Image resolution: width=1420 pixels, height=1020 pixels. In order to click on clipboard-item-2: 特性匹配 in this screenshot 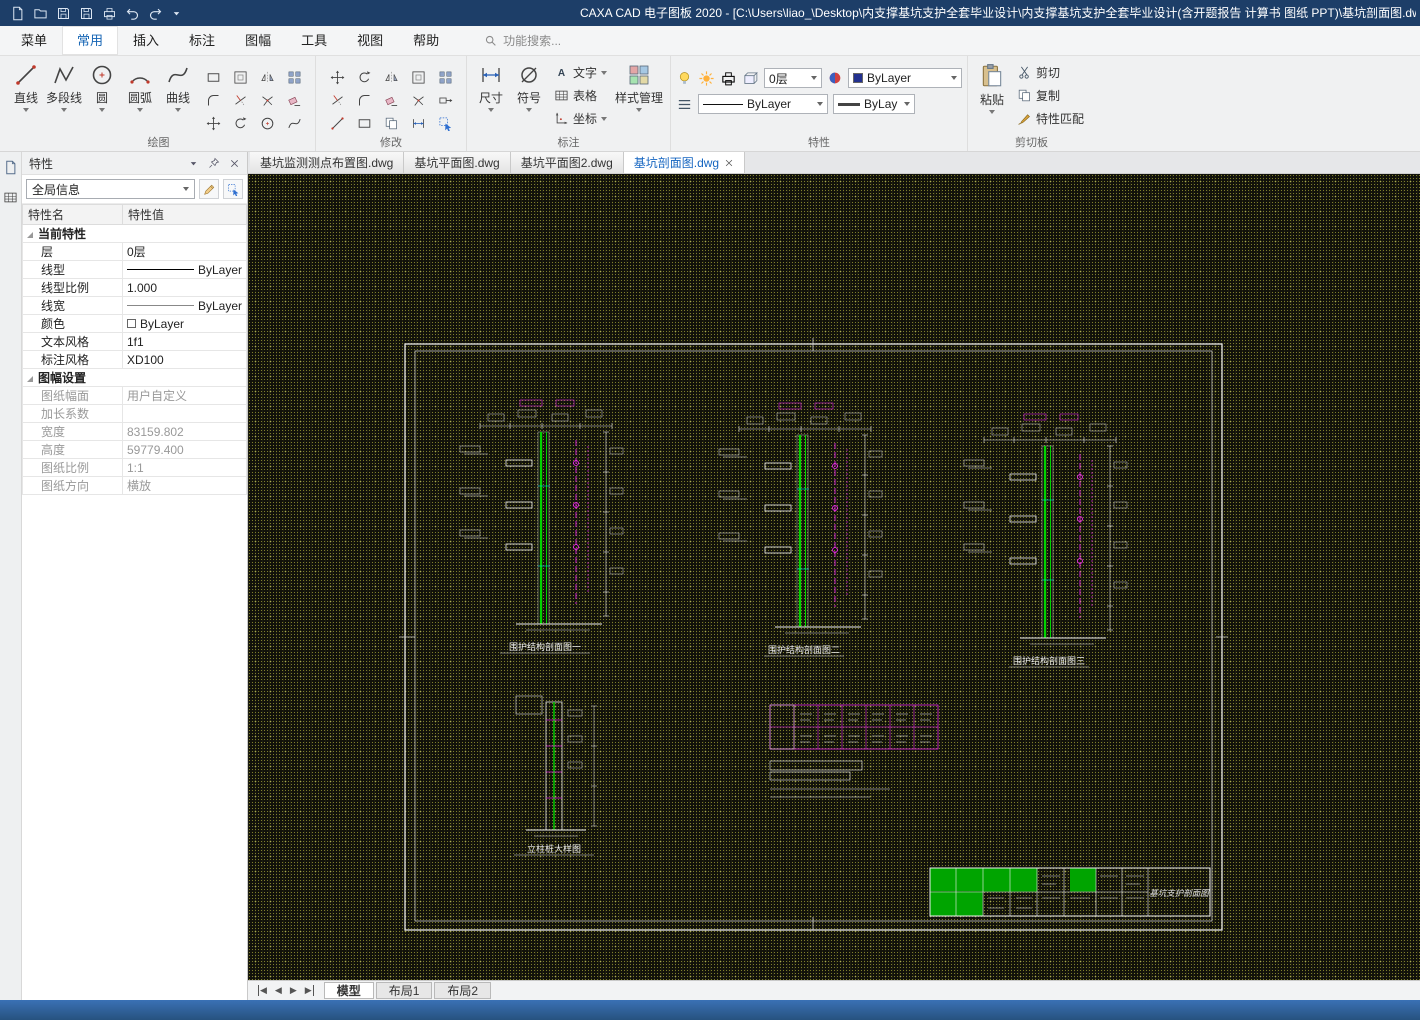, I will do `click(1050, 118)`.